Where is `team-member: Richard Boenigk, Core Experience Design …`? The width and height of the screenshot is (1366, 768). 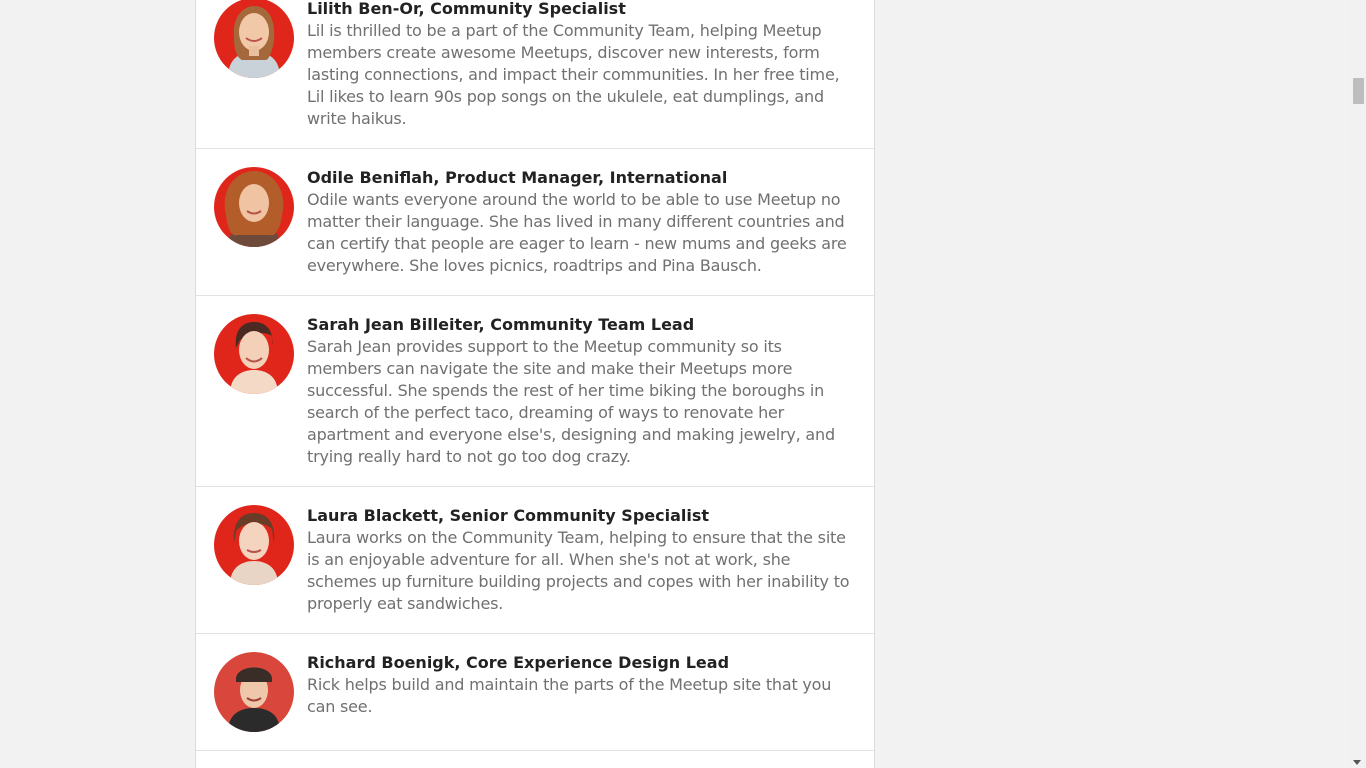
team-member: Richard Boenigk, Core Experience Design … is located at coordinates (535, 692).